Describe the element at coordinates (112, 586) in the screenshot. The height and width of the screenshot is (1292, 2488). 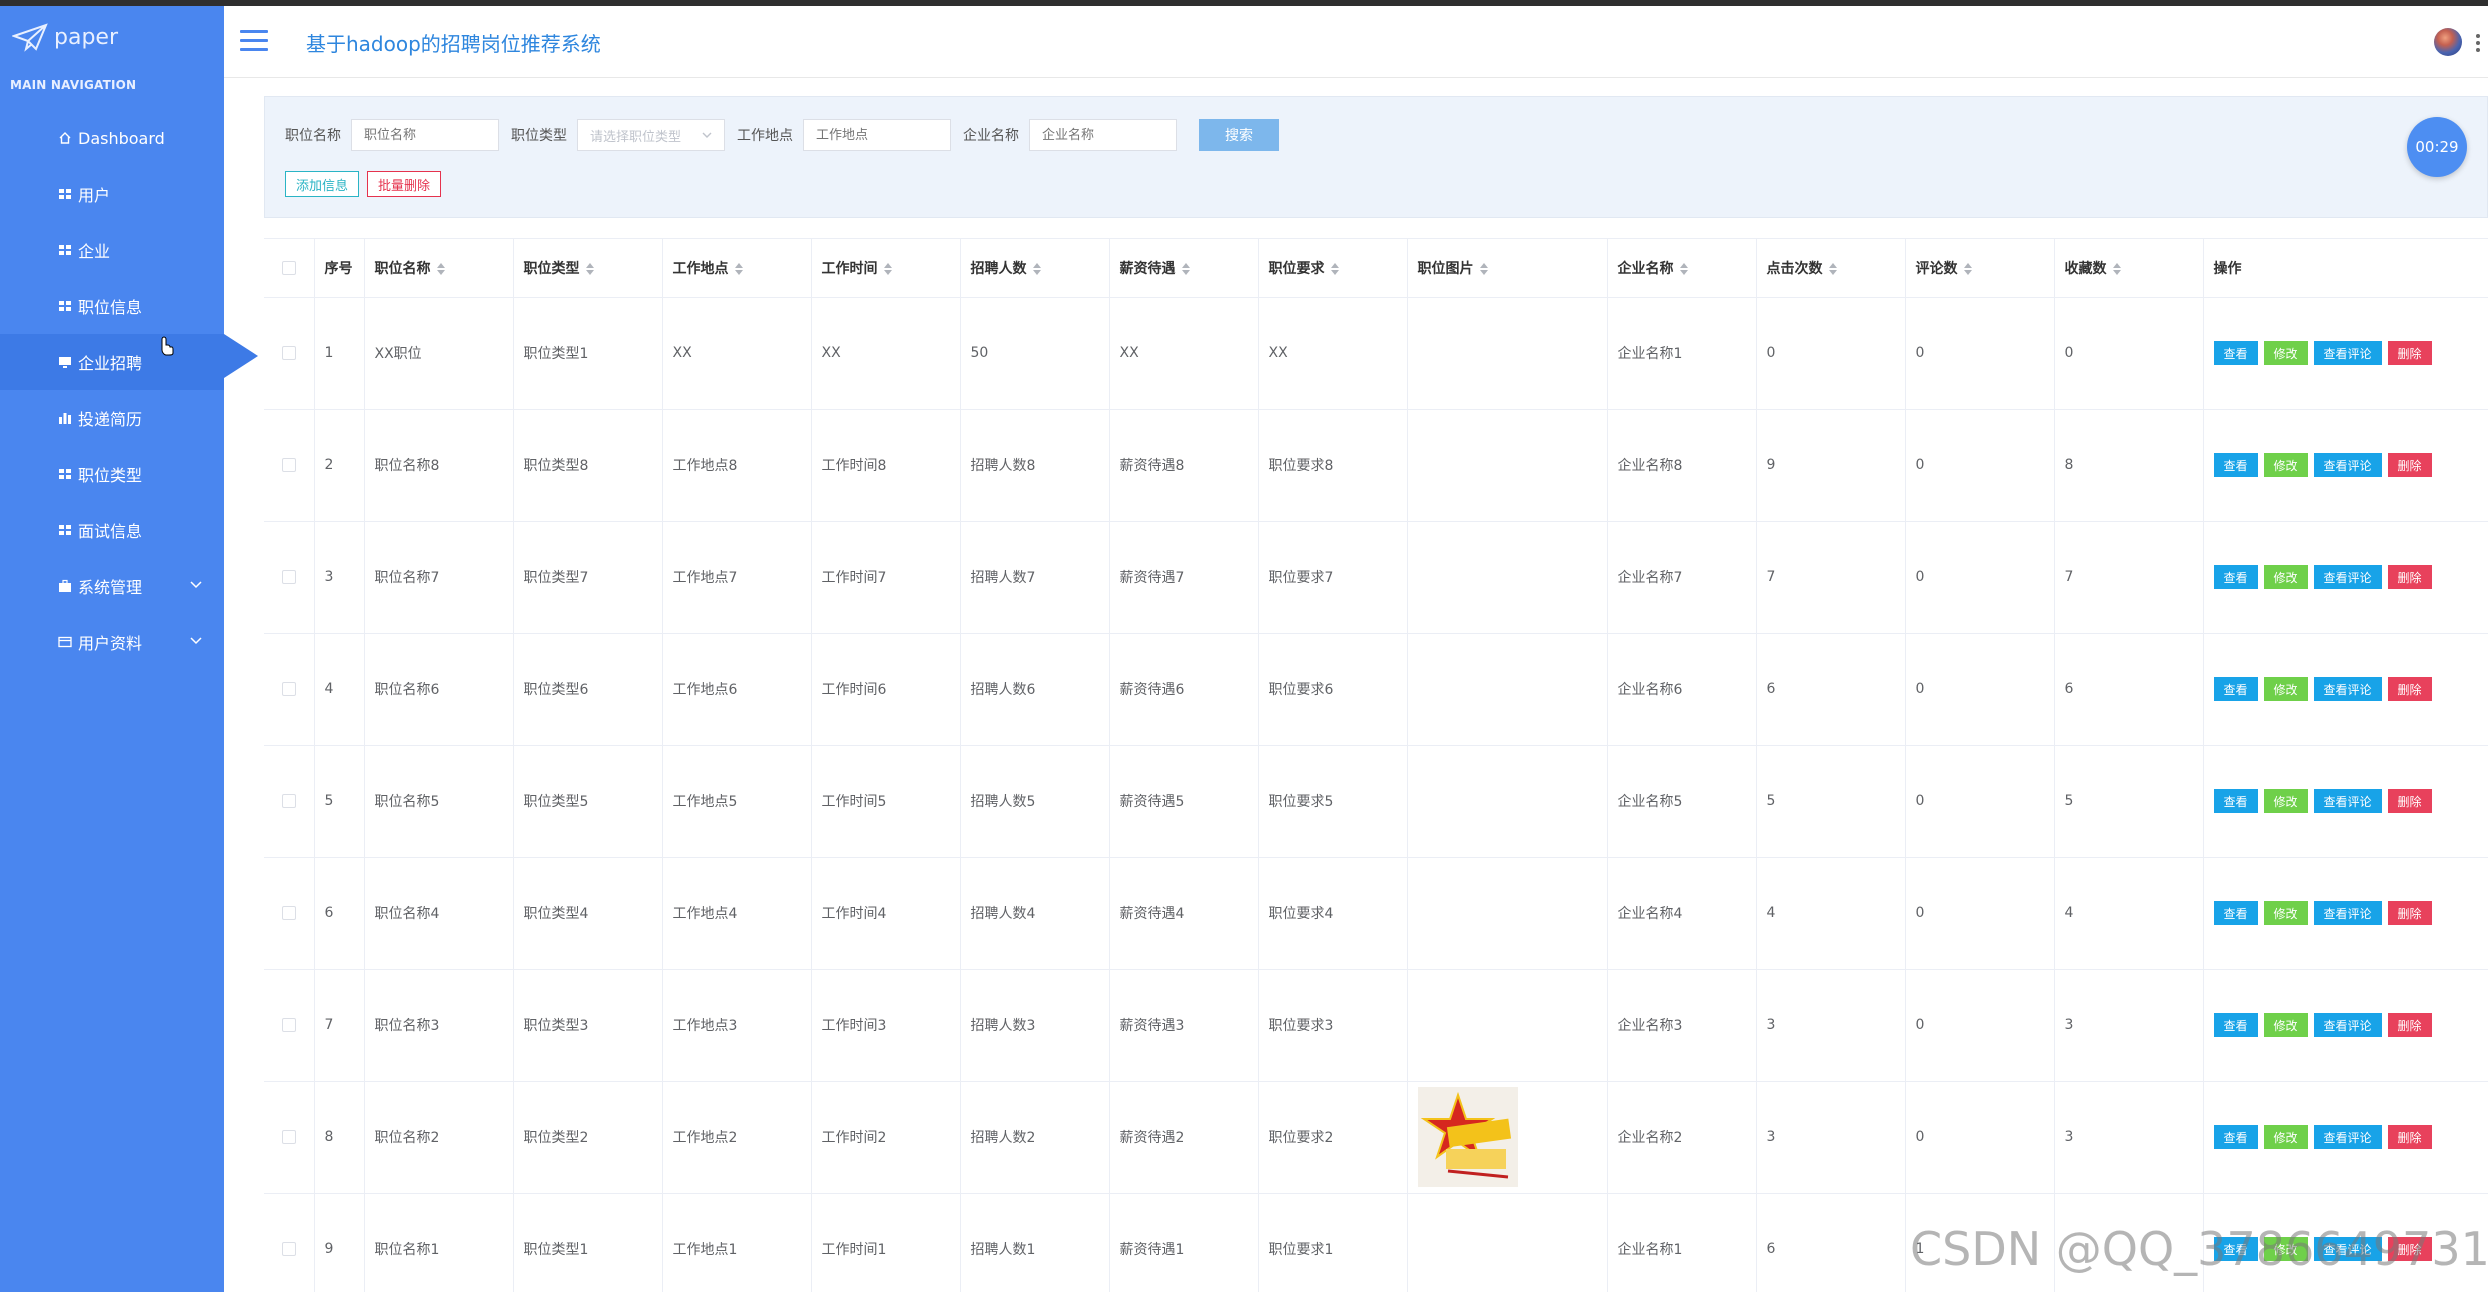
I see `sidebar-item-8: 系统管理` at that location.